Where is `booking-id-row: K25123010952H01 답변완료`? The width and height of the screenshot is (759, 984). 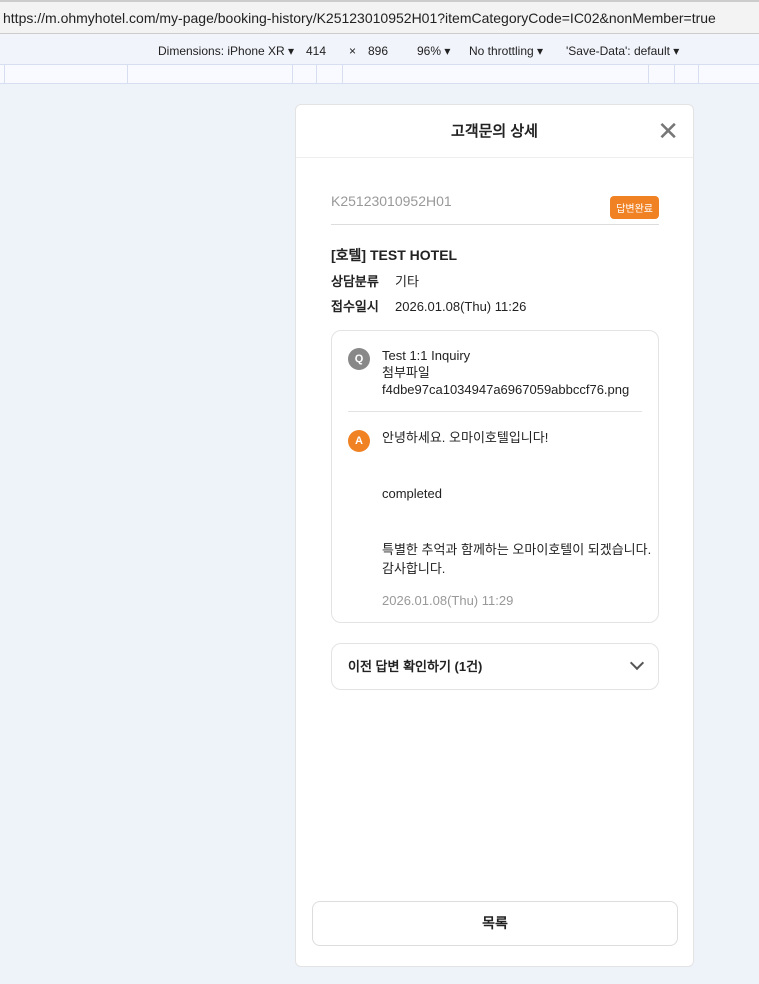
booking-id-row: K25123010952H01 답변완료 is located at coordinates (495, 209).